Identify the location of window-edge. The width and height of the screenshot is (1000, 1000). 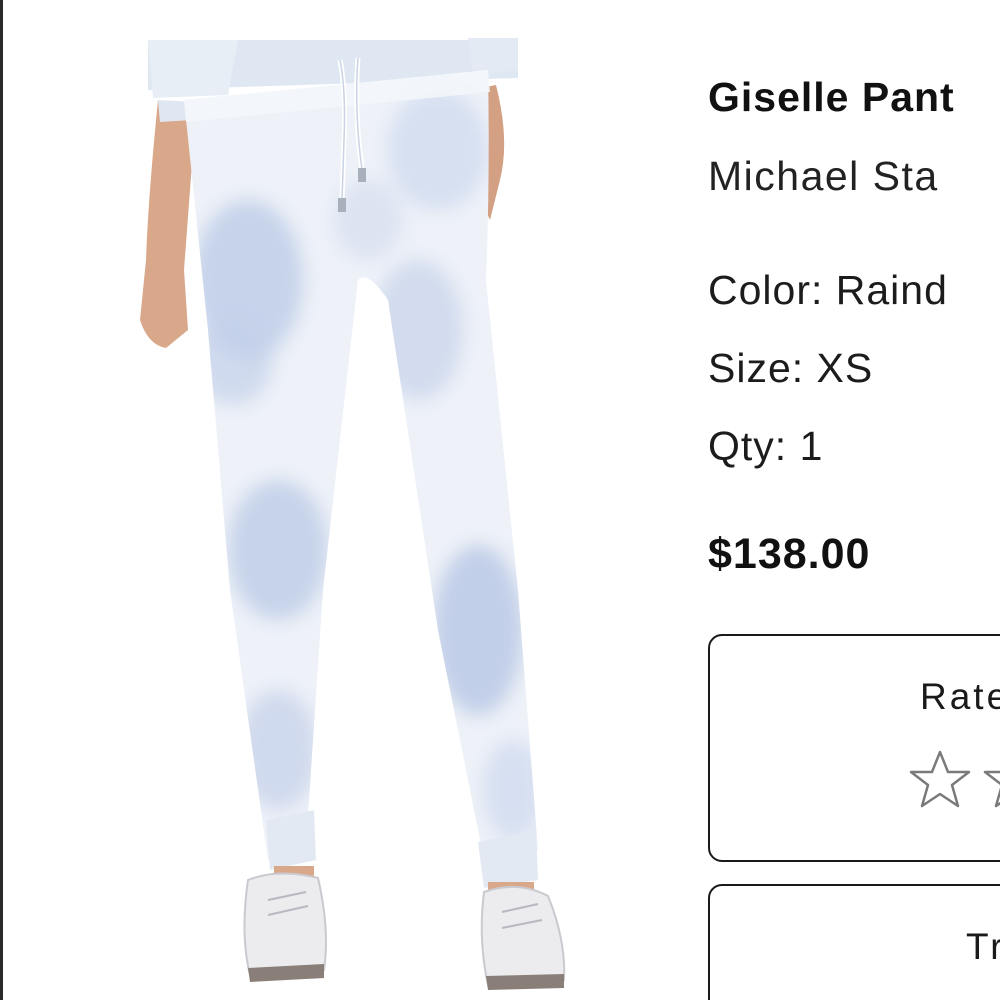
(1, 500).